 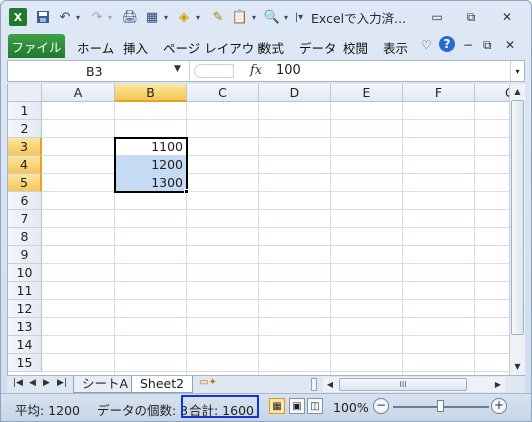 I want to click on fill-color-dropdown-icon: ▾, so click(x=198, y=17).